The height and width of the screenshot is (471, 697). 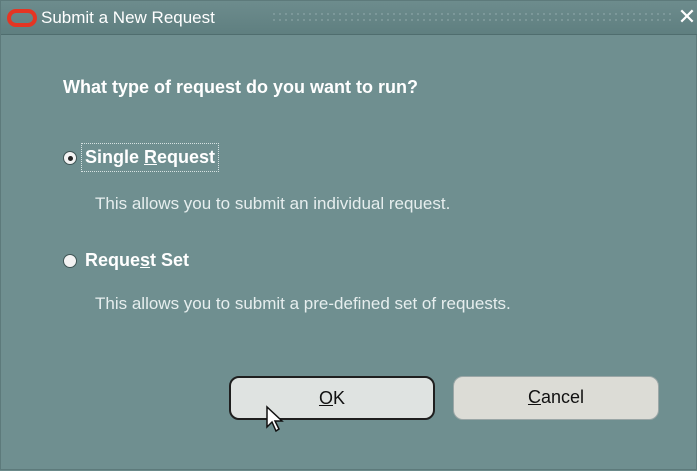 I want to click on single-request-radio, so click(x=70, y=158).